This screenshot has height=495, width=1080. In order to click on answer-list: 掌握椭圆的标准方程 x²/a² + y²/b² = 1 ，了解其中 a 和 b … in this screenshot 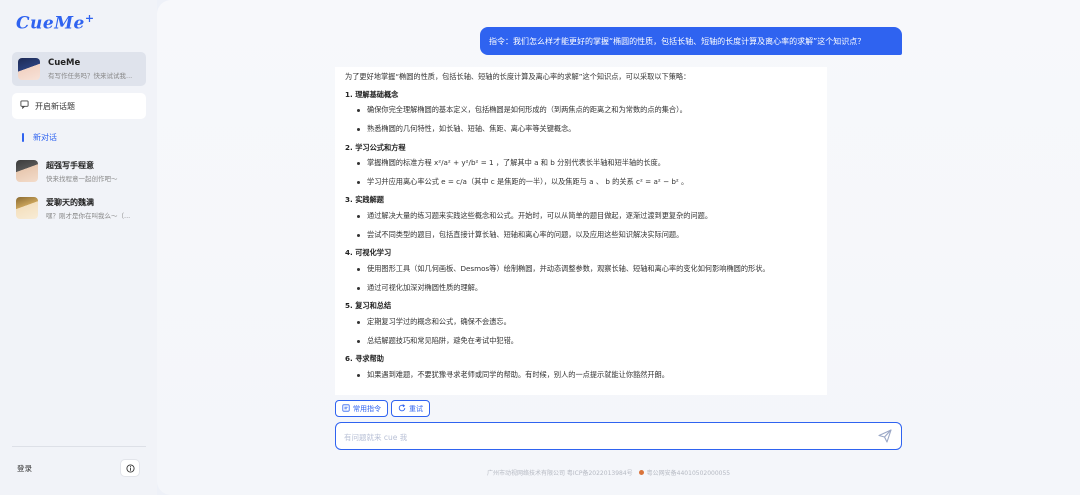, I will do `click(581, 172)`.